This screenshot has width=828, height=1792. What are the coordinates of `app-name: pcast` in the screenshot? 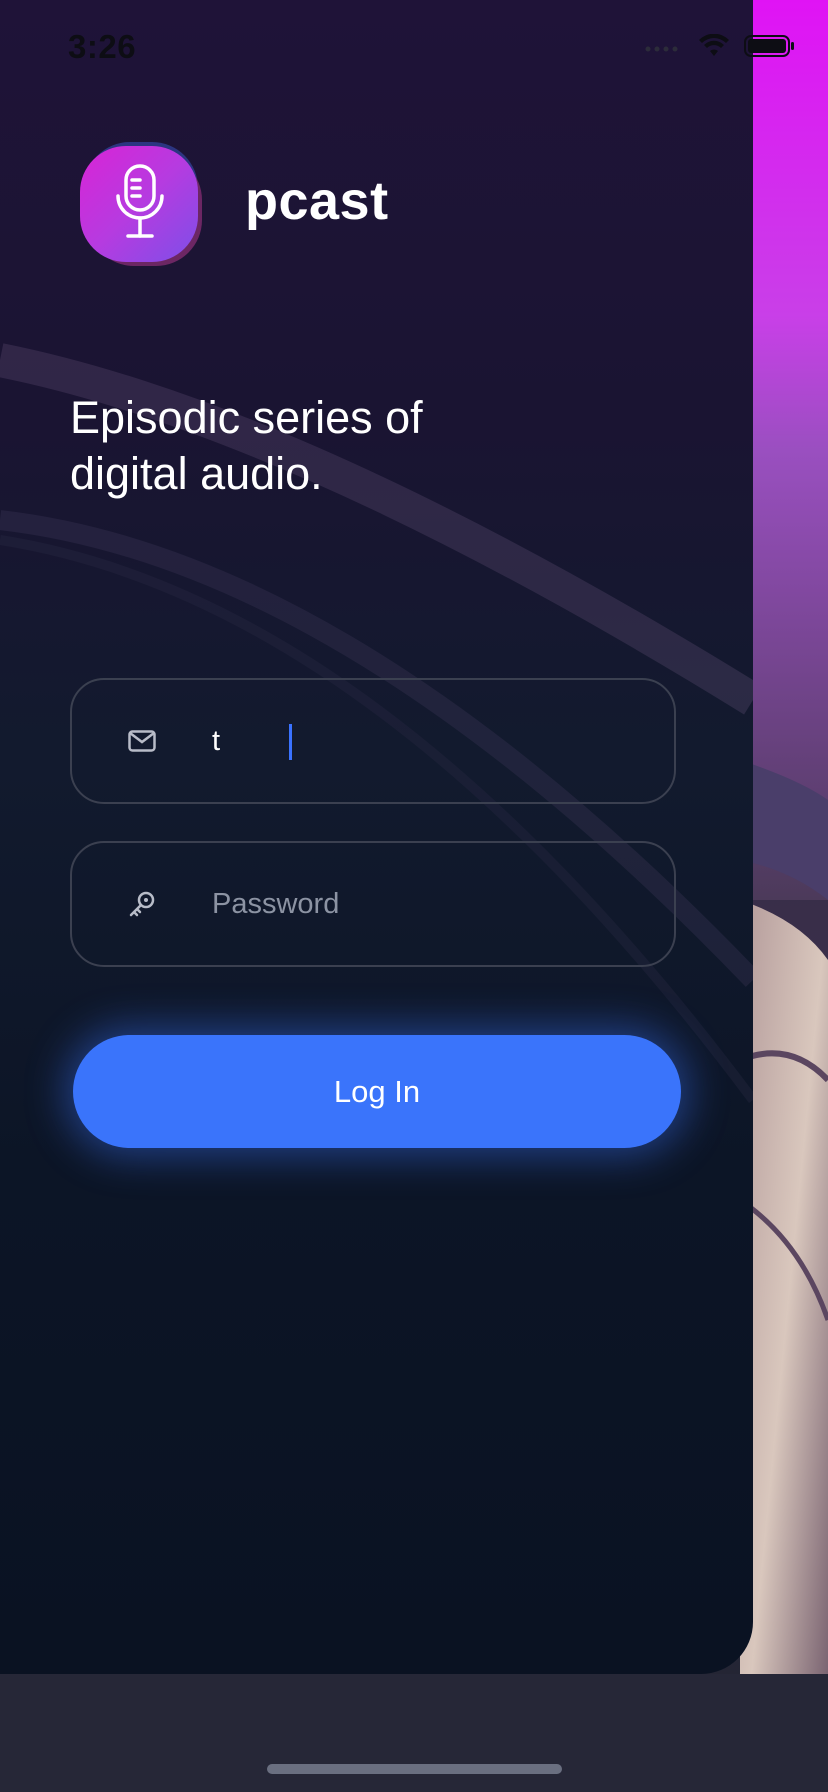 It's located at (317, 201).